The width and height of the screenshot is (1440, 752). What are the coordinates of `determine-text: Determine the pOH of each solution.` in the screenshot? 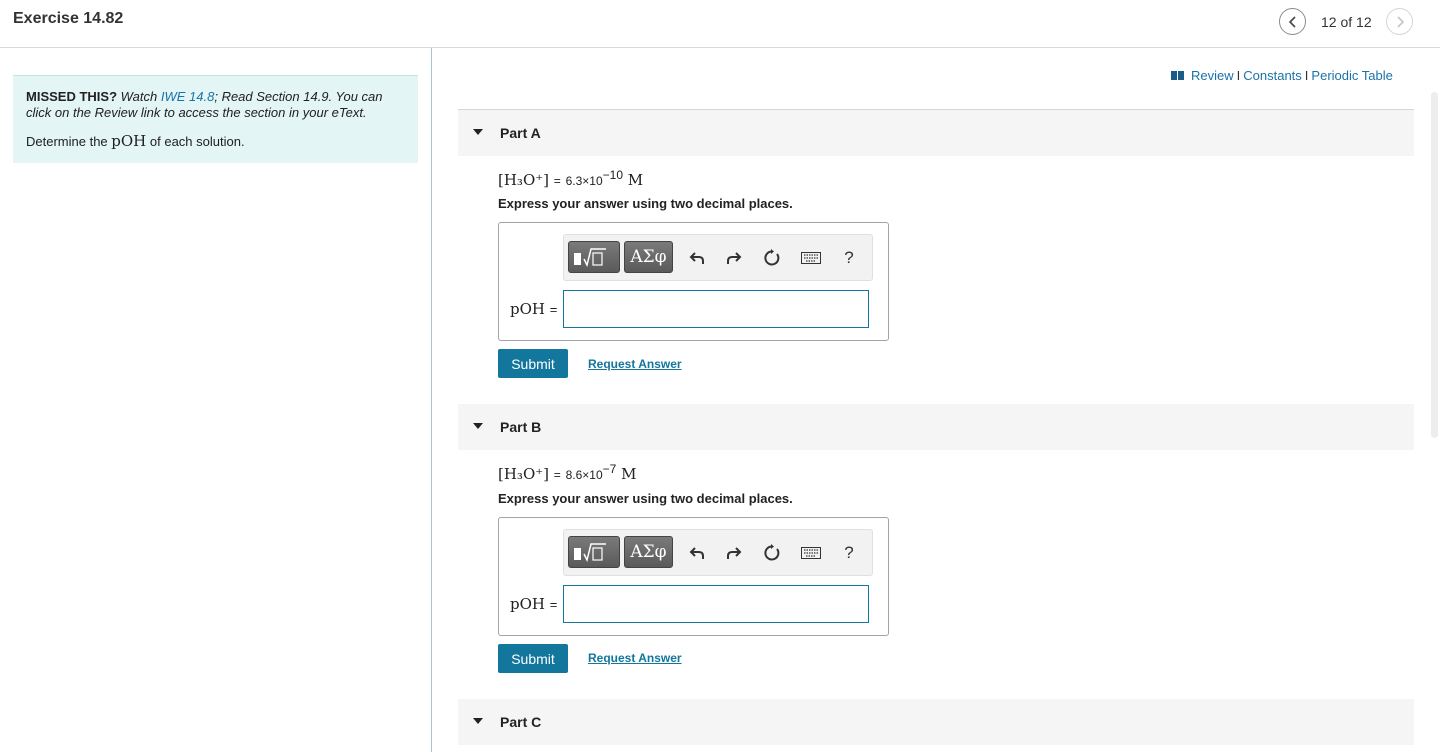 It's located at (215, 141).